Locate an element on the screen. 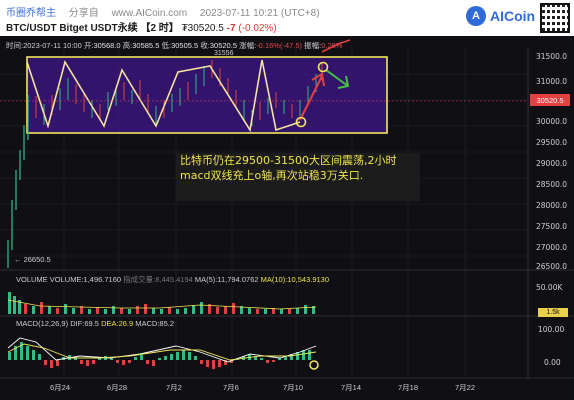  macd-dea: DEA:26.9 is located at coordinates (117, 323).